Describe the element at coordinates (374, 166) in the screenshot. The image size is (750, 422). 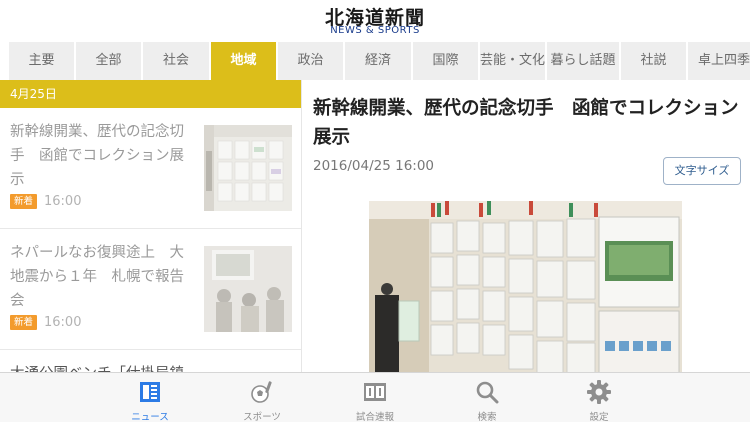
I see `article-date: 2016/04/25 16:00` at that location.